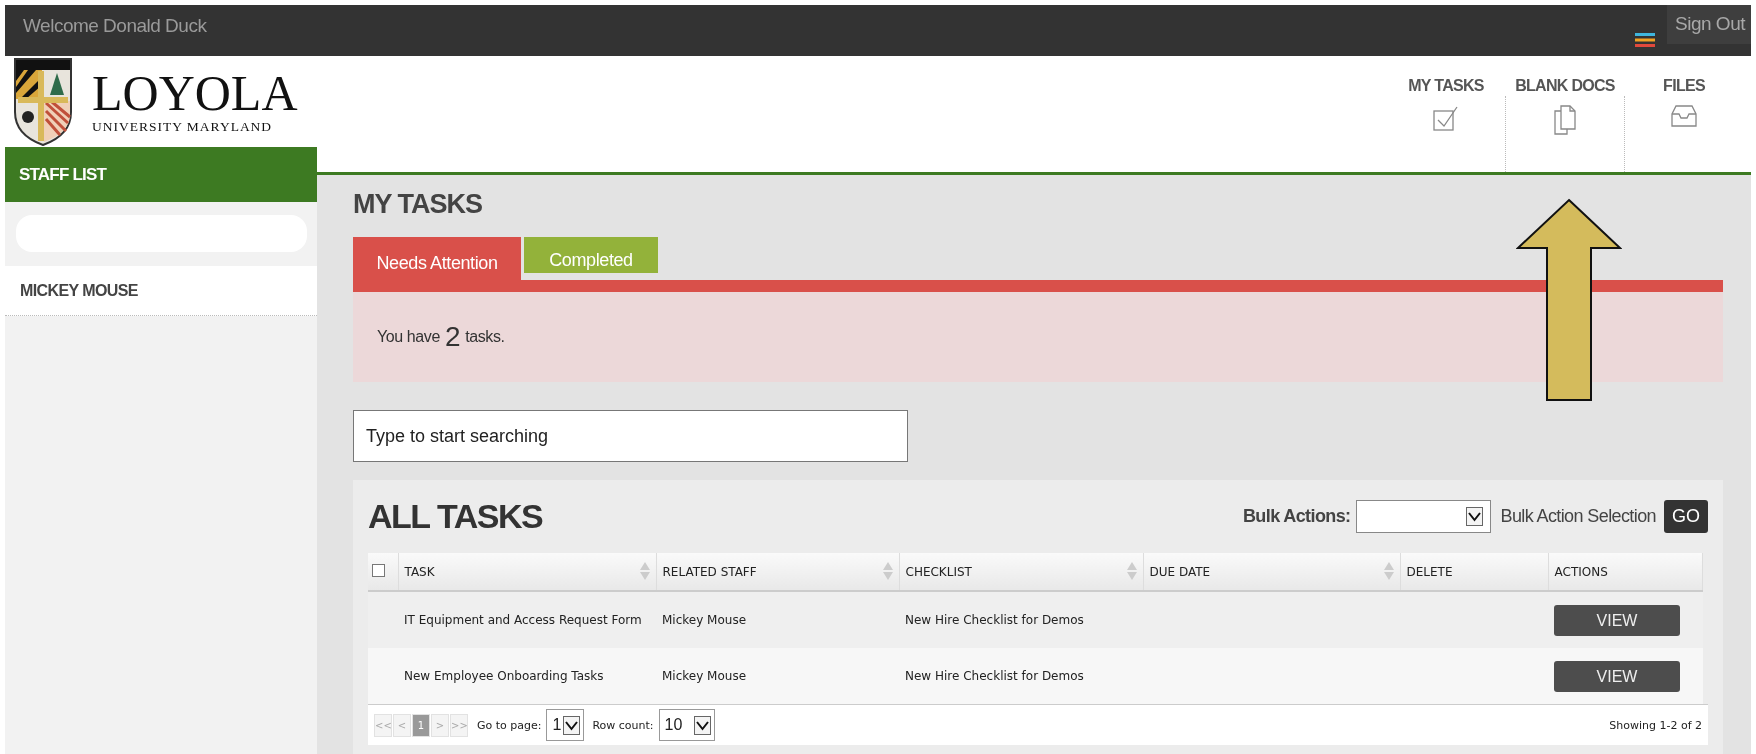 Image resolution: width=1756 pixels, height=754 pixels. What do you see at coordinates (1578, 516) in the screenshot?
I see `bulk-action-selection-label: Bulk Action Selection` at bounding box center [1578, 516].